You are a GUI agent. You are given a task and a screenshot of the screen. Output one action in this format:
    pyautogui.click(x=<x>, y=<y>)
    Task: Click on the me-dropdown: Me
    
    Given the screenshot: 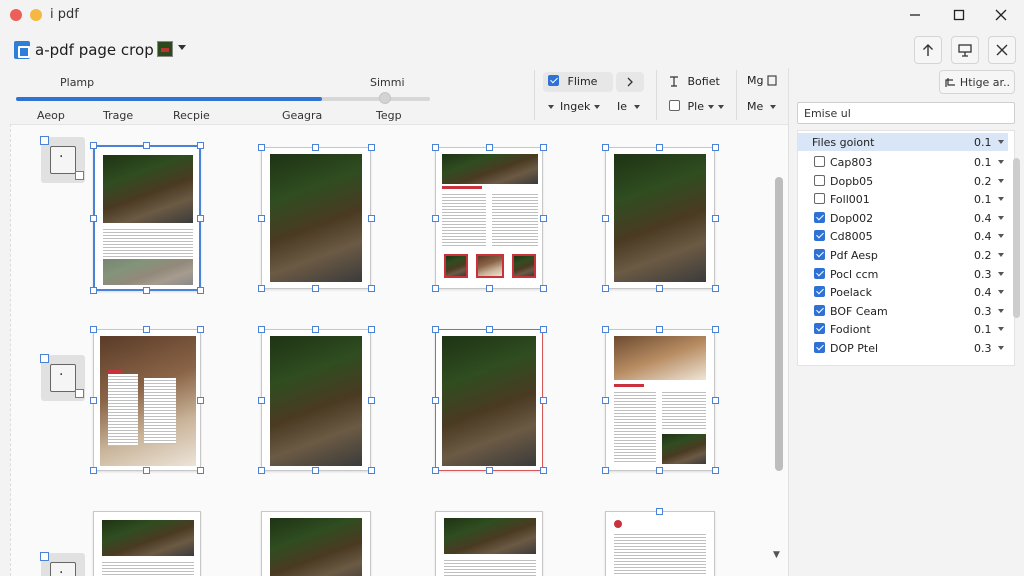 What is the action you would take?
    pyautogui.click(x=762, y=106)
    